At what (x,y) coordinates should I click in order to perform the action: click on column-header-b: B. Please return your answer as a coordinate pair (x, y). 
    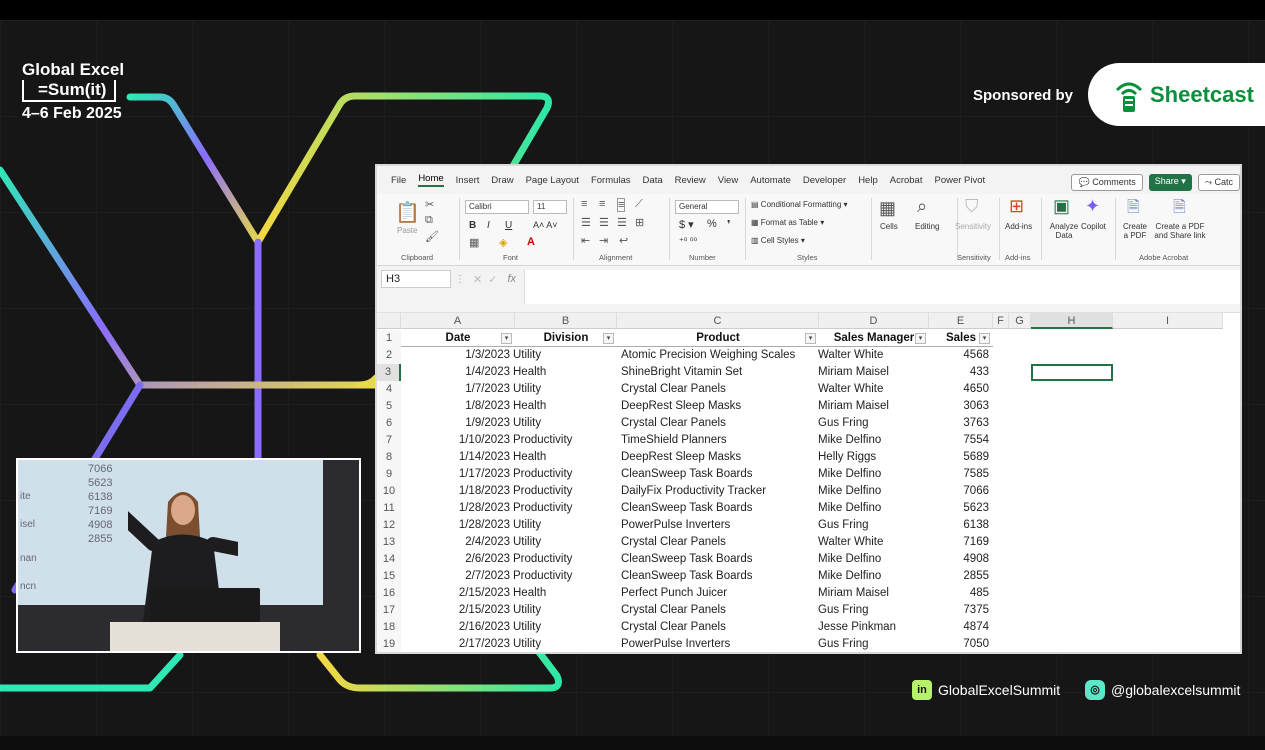
    Looking at the image, I should click on (566, 321).